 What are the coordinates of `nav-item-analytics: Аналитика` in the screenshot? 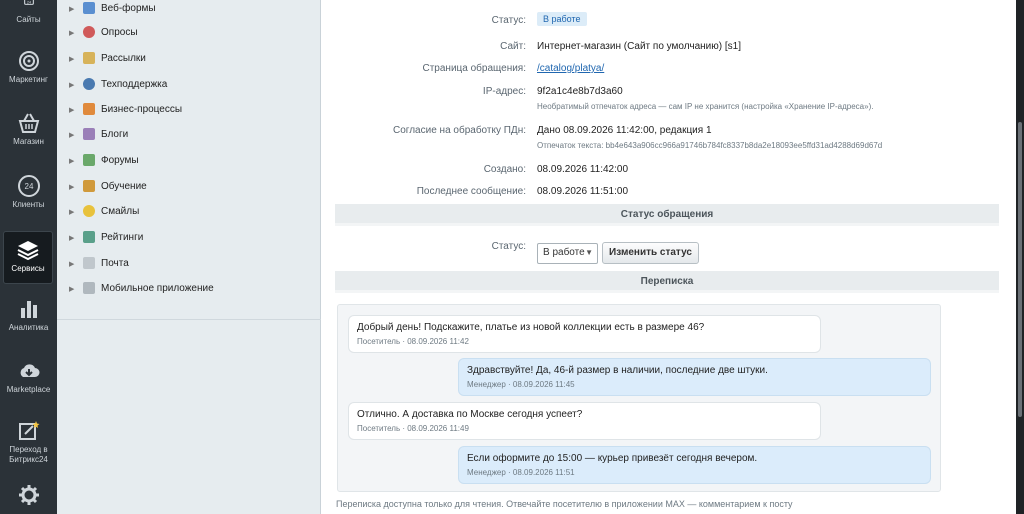 It's located at (28, 315).